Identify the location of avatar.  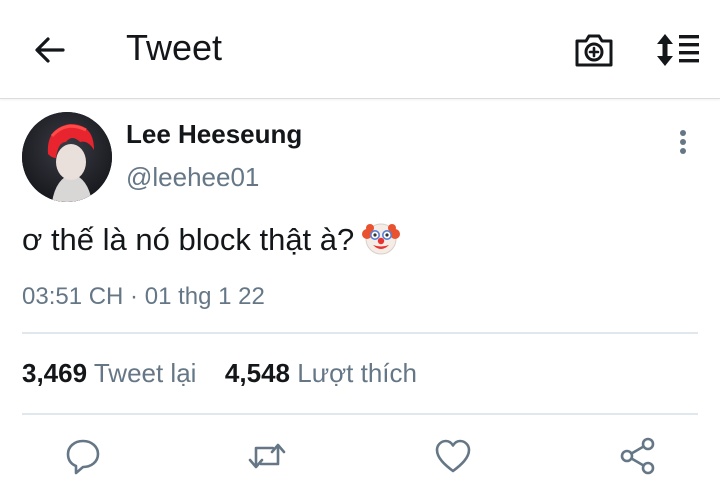
(67, 157).